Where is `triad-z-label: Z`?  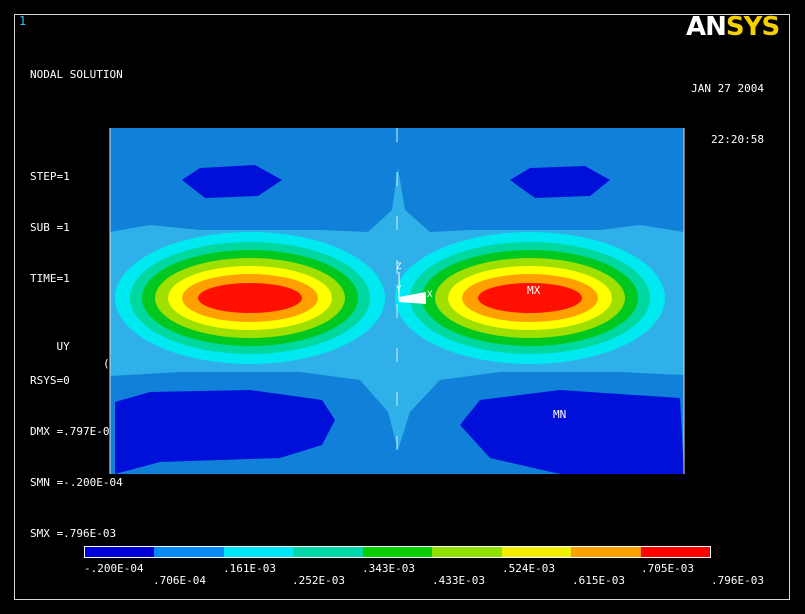 triad-z-label: Z is located at coordinates (399, 267).